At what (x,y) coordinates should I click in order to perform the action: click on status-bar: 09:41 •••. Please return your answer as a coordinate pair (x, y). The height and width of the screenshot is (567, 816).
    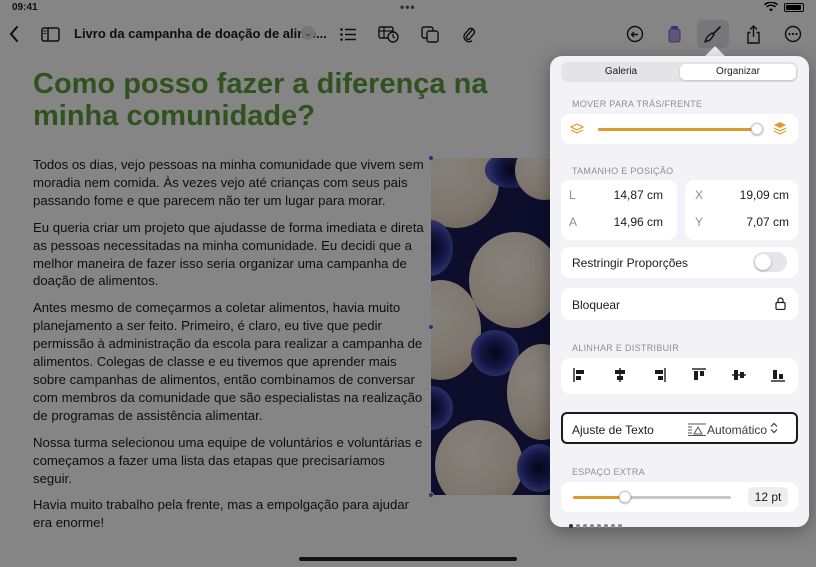
    Looking at the image, I should click on (408, 8).